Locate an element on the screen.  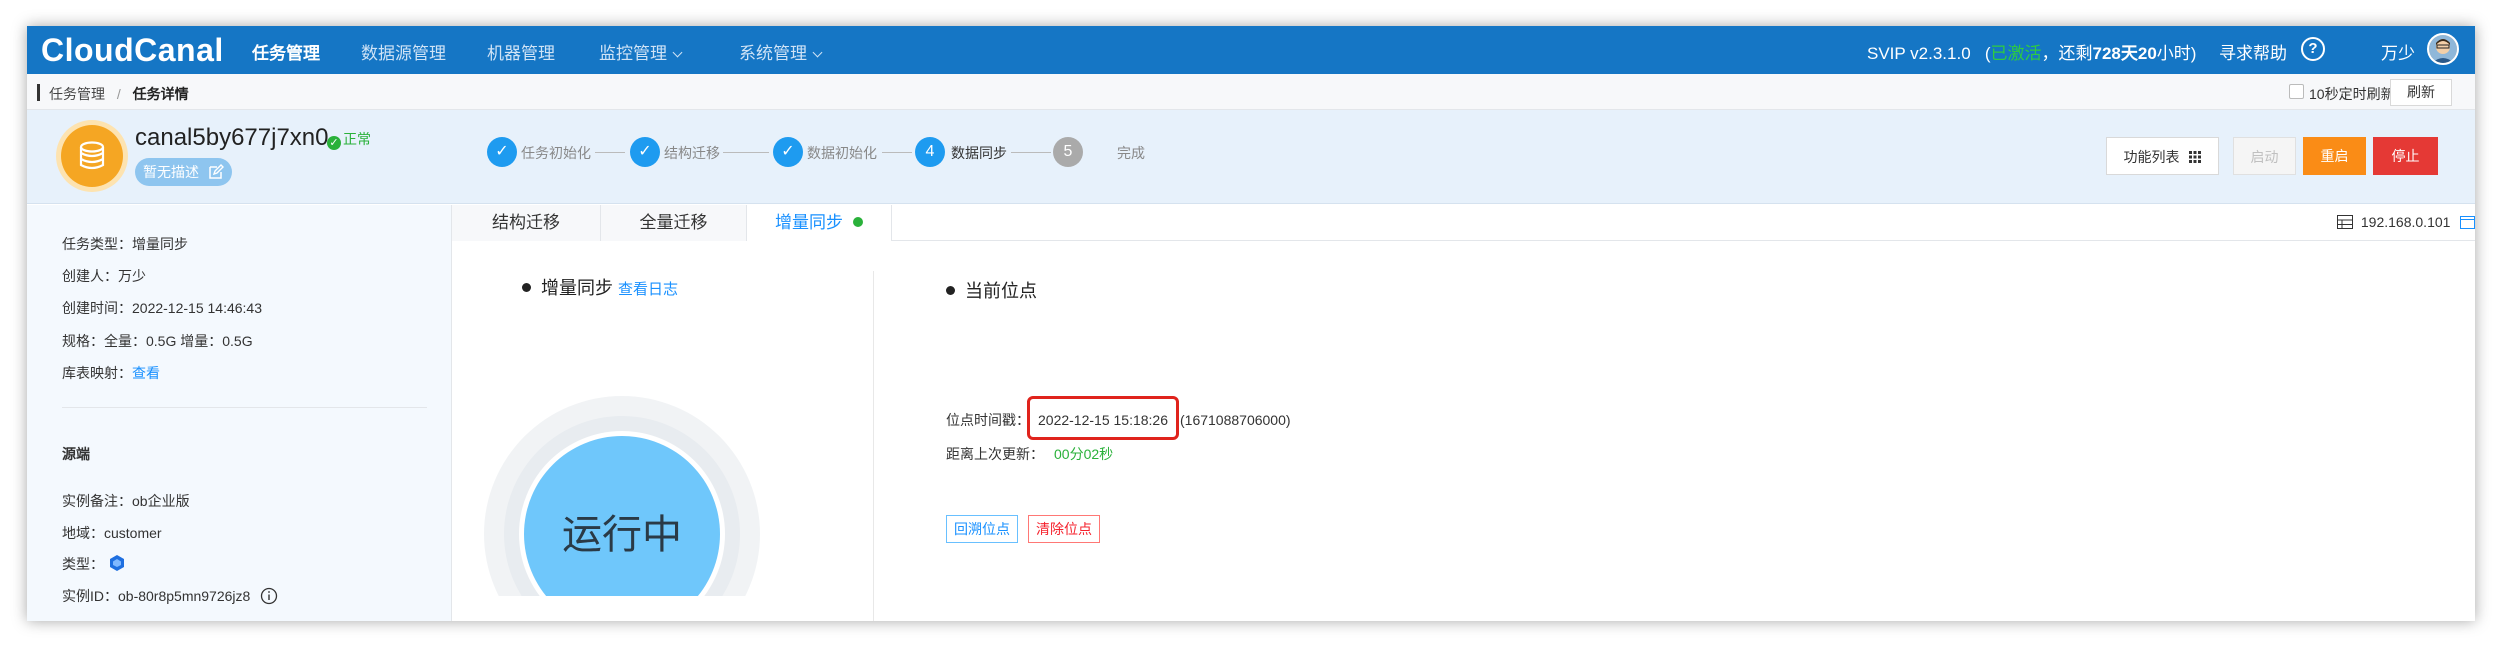
remaining-days: 728 is located at coordinates (2106, 53).